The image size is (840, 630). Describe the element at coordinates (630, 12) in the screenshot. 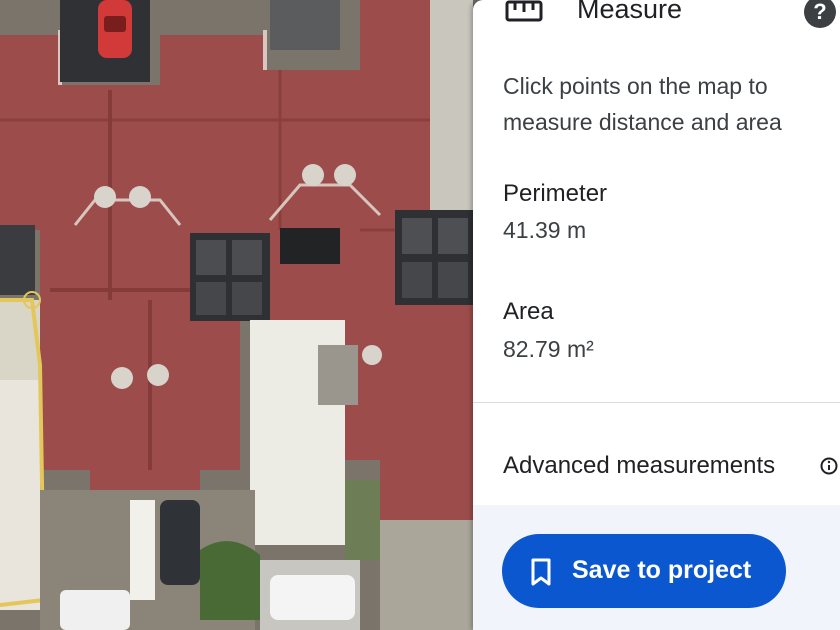

I see `panel-title: Measure` at that location.